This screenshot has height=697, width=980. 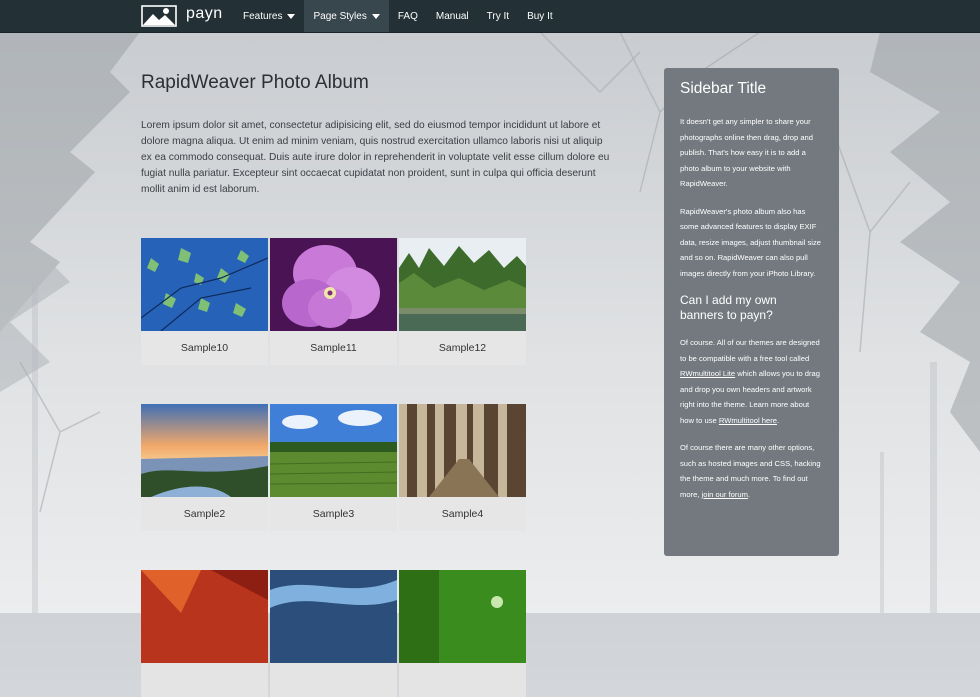 What do you see at coordinates (408, 16) in the screenshot?
I see `nav-item-faq: FAQ` at bounding box center [408, 16].